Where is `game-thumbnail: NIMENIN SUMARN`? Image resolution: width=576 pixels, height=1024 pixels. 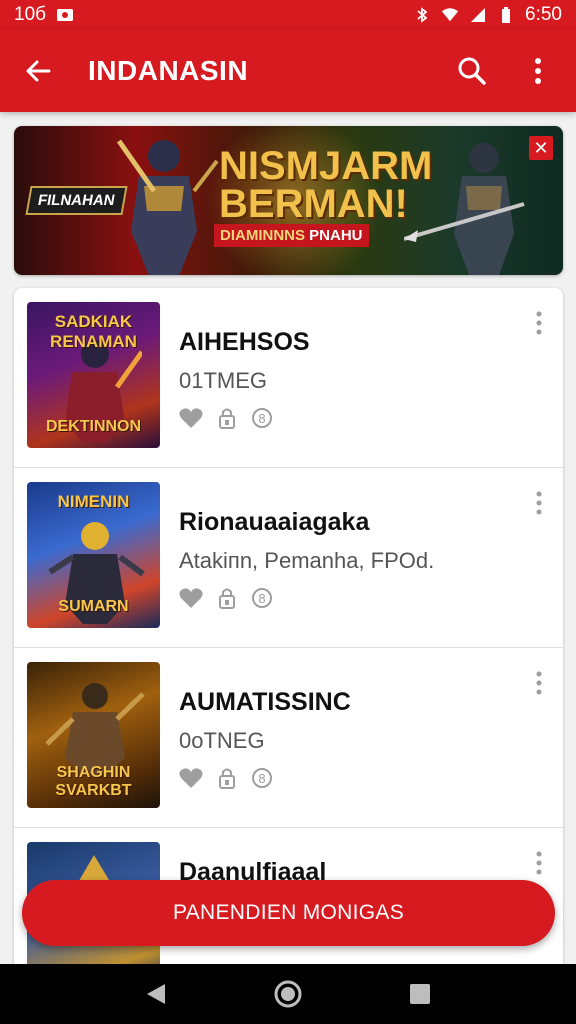 game-thumbnail: NIMENIN SUMARN is located at coordinates (93, 555).